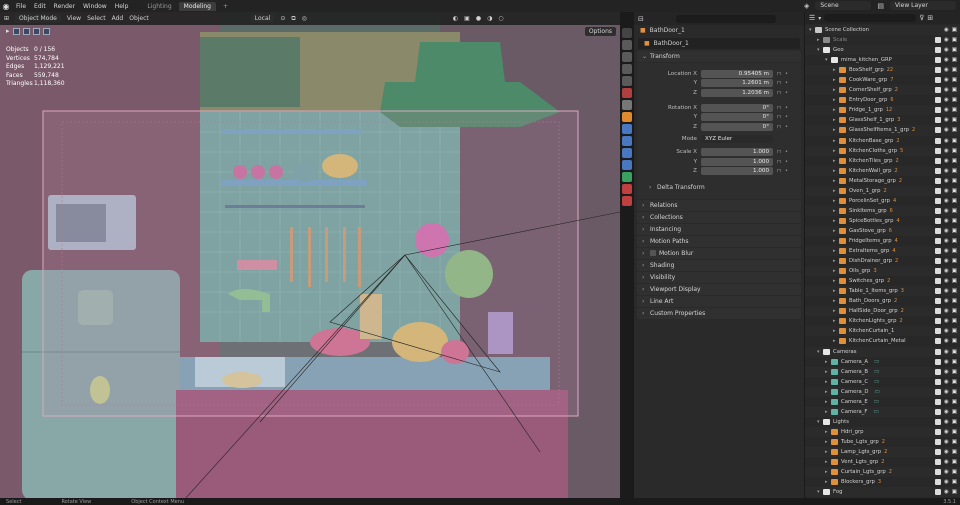  What do you see at coordinates (627, 117) in the screenshot?
I see `object-tab-icon` at bounding box center [627, 117].